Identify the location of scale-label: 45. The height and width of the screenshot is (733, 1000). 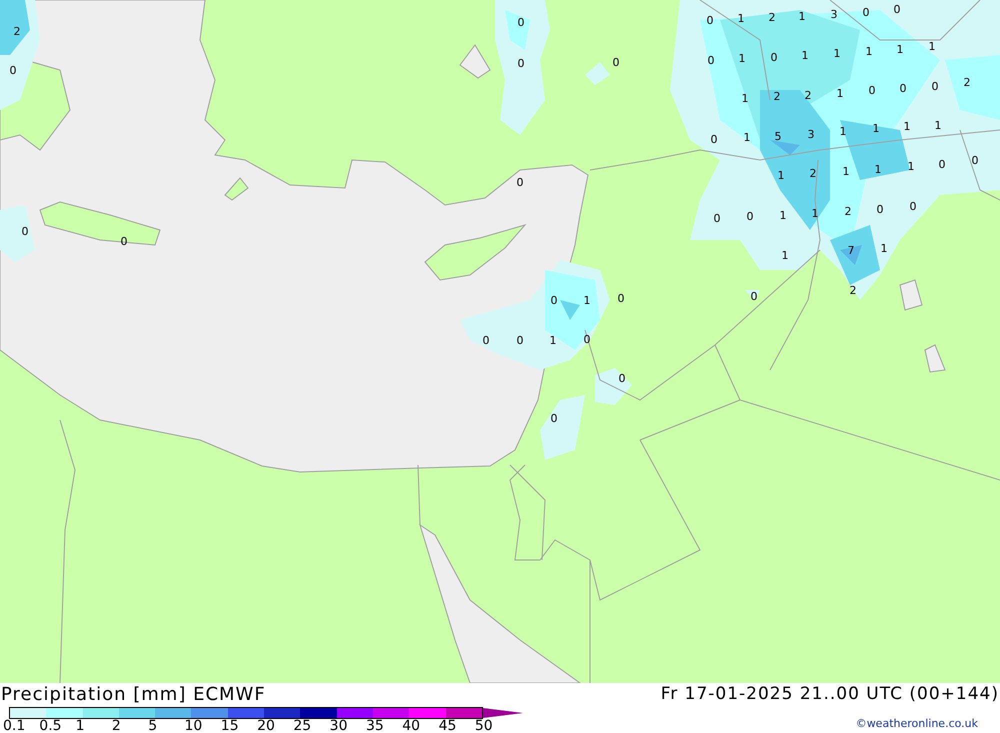
(447, 725).